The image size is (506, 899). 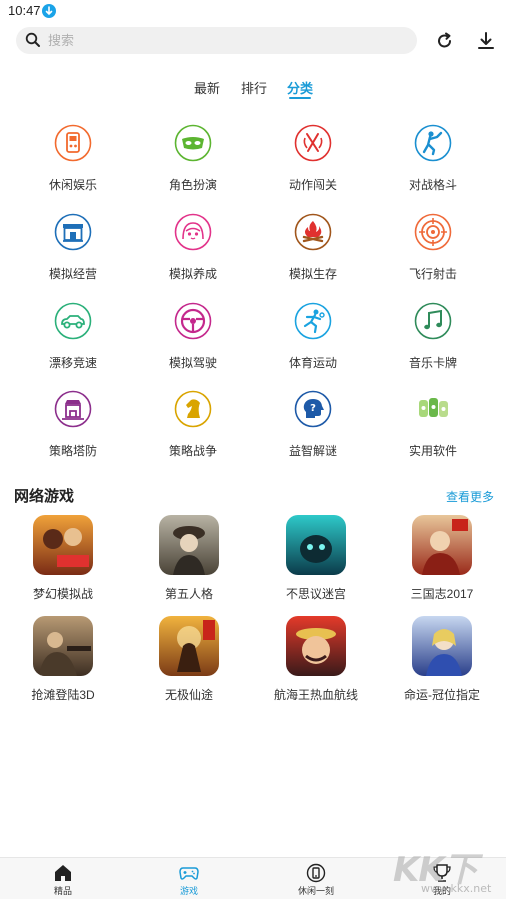 What do you see at coordinates (188, 594) in the screenshot?
I see `game-name: 第五人格` at bounding box center [188, 594].